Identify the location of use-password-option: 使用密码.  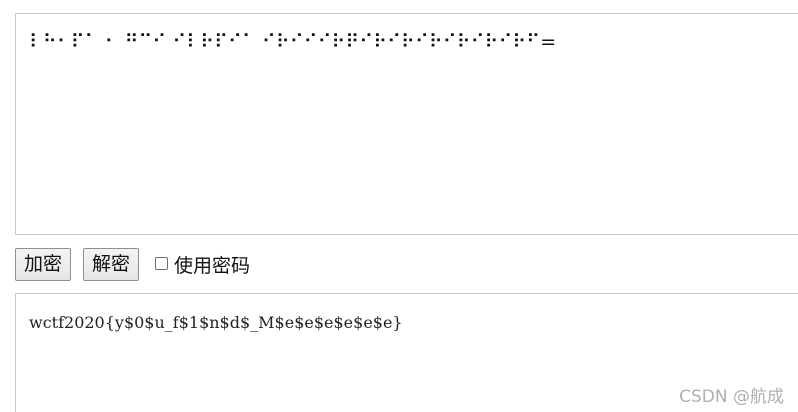
(202, 264).